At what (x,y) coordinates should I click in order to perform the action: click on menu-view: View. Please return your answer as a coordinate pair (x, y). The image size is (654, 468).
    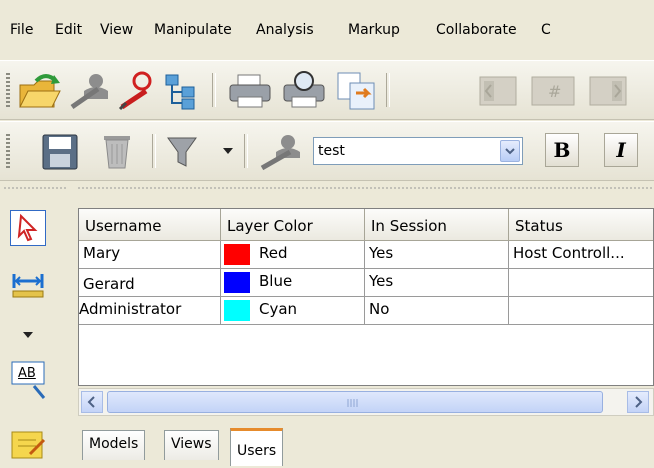
    Looking at the image, I should click on (116, 30).